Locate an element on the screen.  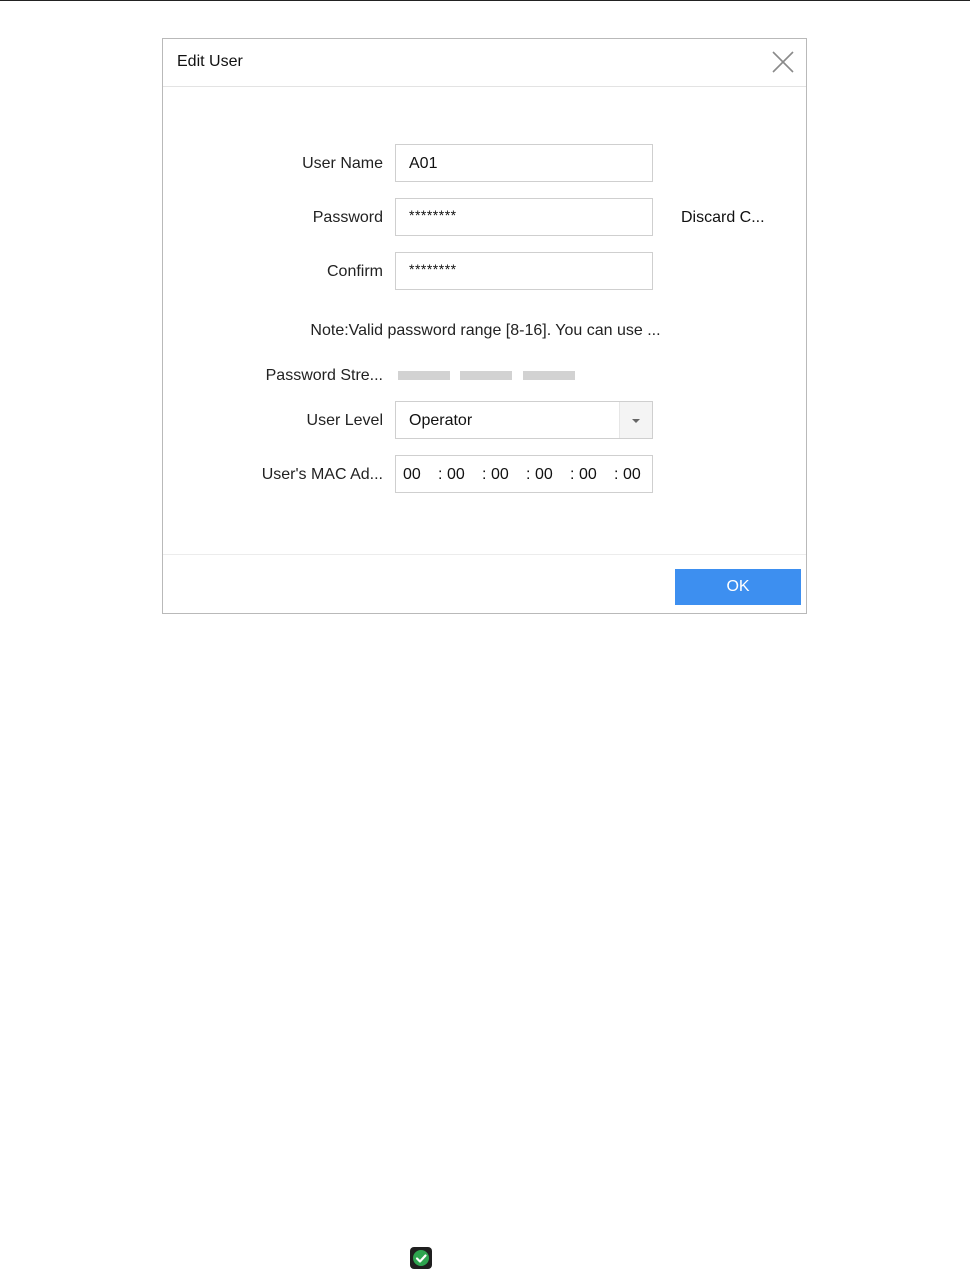
mac-segment-6: 00 is located at coordinates (632, 475).